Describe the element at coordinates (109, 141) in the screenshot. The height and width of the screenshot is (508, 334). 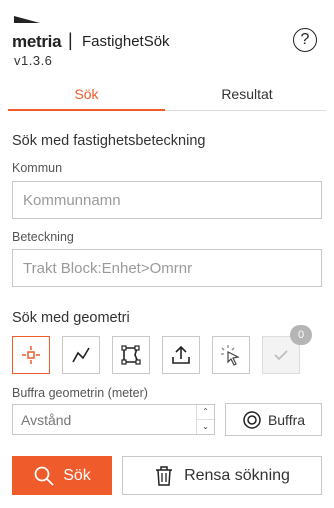
I see `designation-section-title: Sök med fastighetsbeteckning` at that location.